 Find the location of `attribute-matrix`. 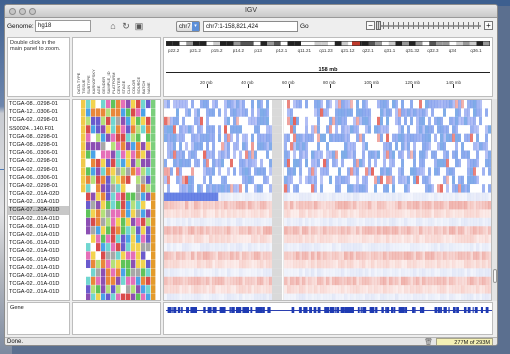

attribute-matrix is located at coordinates (117, 200).